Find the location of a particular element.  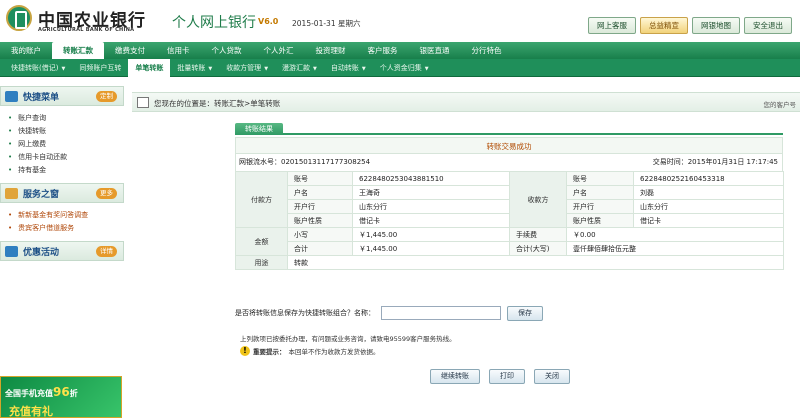

subnav-same-account: 同频账户互转 is located at coordinates (100, 68).